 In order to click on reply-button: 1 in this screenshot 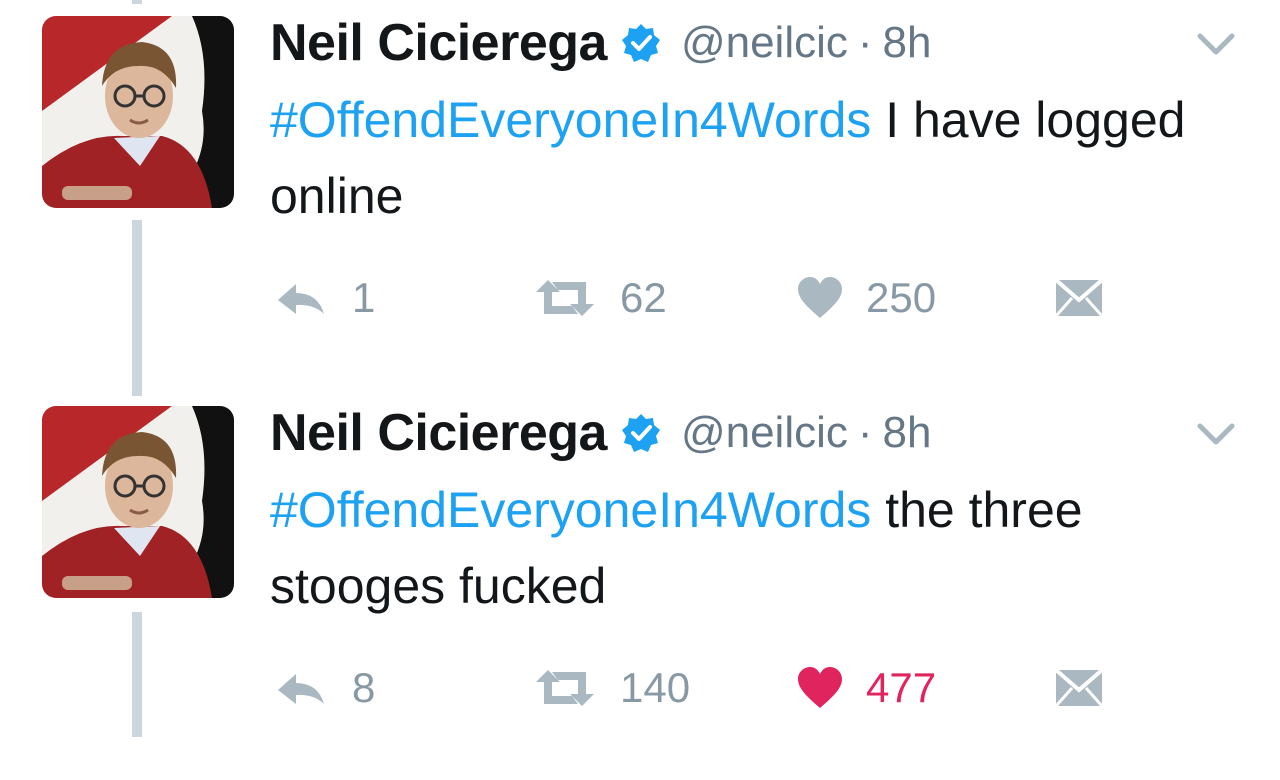, I will do `click(324, 298)`.